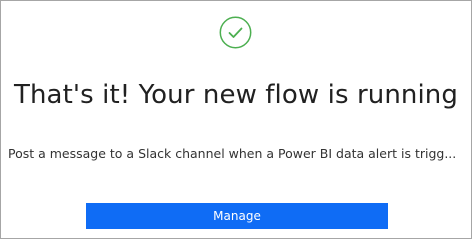  Describe the element at coordinates (237, 216) in the screenshot. I see `manage-button: Manage` at that location.